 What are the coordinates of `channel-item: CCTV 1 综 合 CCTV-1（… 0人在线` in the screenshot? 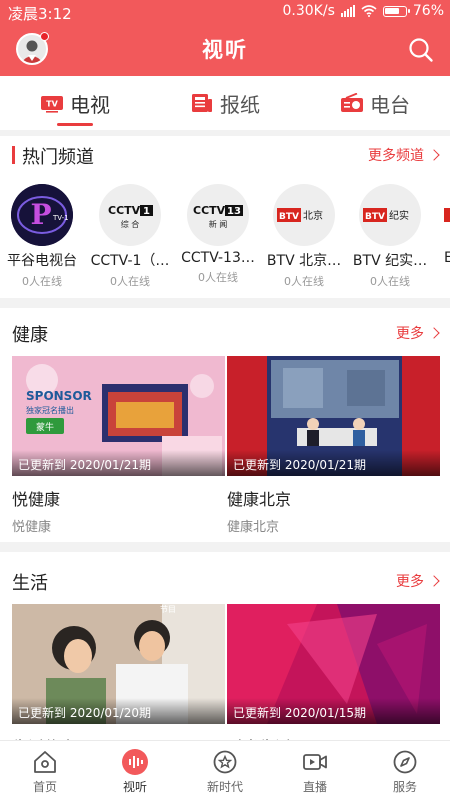 It's located at (130, 235).